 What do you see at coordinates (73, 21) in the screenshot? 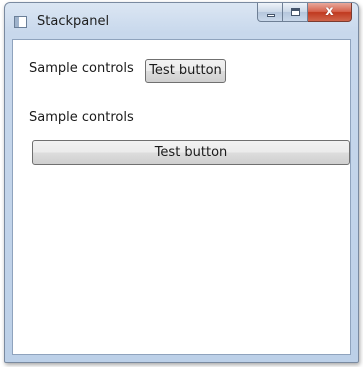
I see `window-title: Stackpanel` at bounding box center [73, 21].